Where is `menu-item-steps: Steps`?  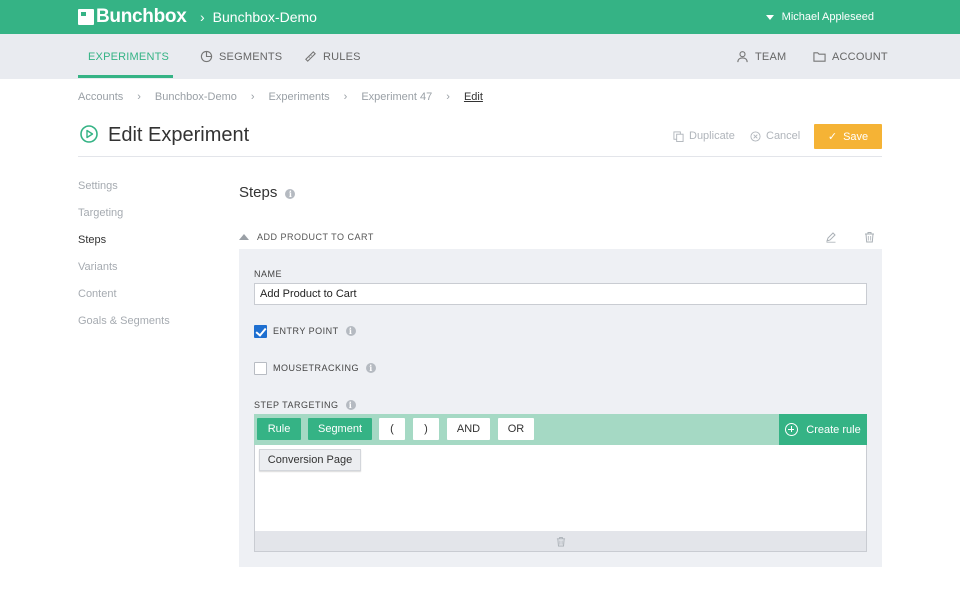 menu-item-steps: Steps is located at coordinates (124, 247).